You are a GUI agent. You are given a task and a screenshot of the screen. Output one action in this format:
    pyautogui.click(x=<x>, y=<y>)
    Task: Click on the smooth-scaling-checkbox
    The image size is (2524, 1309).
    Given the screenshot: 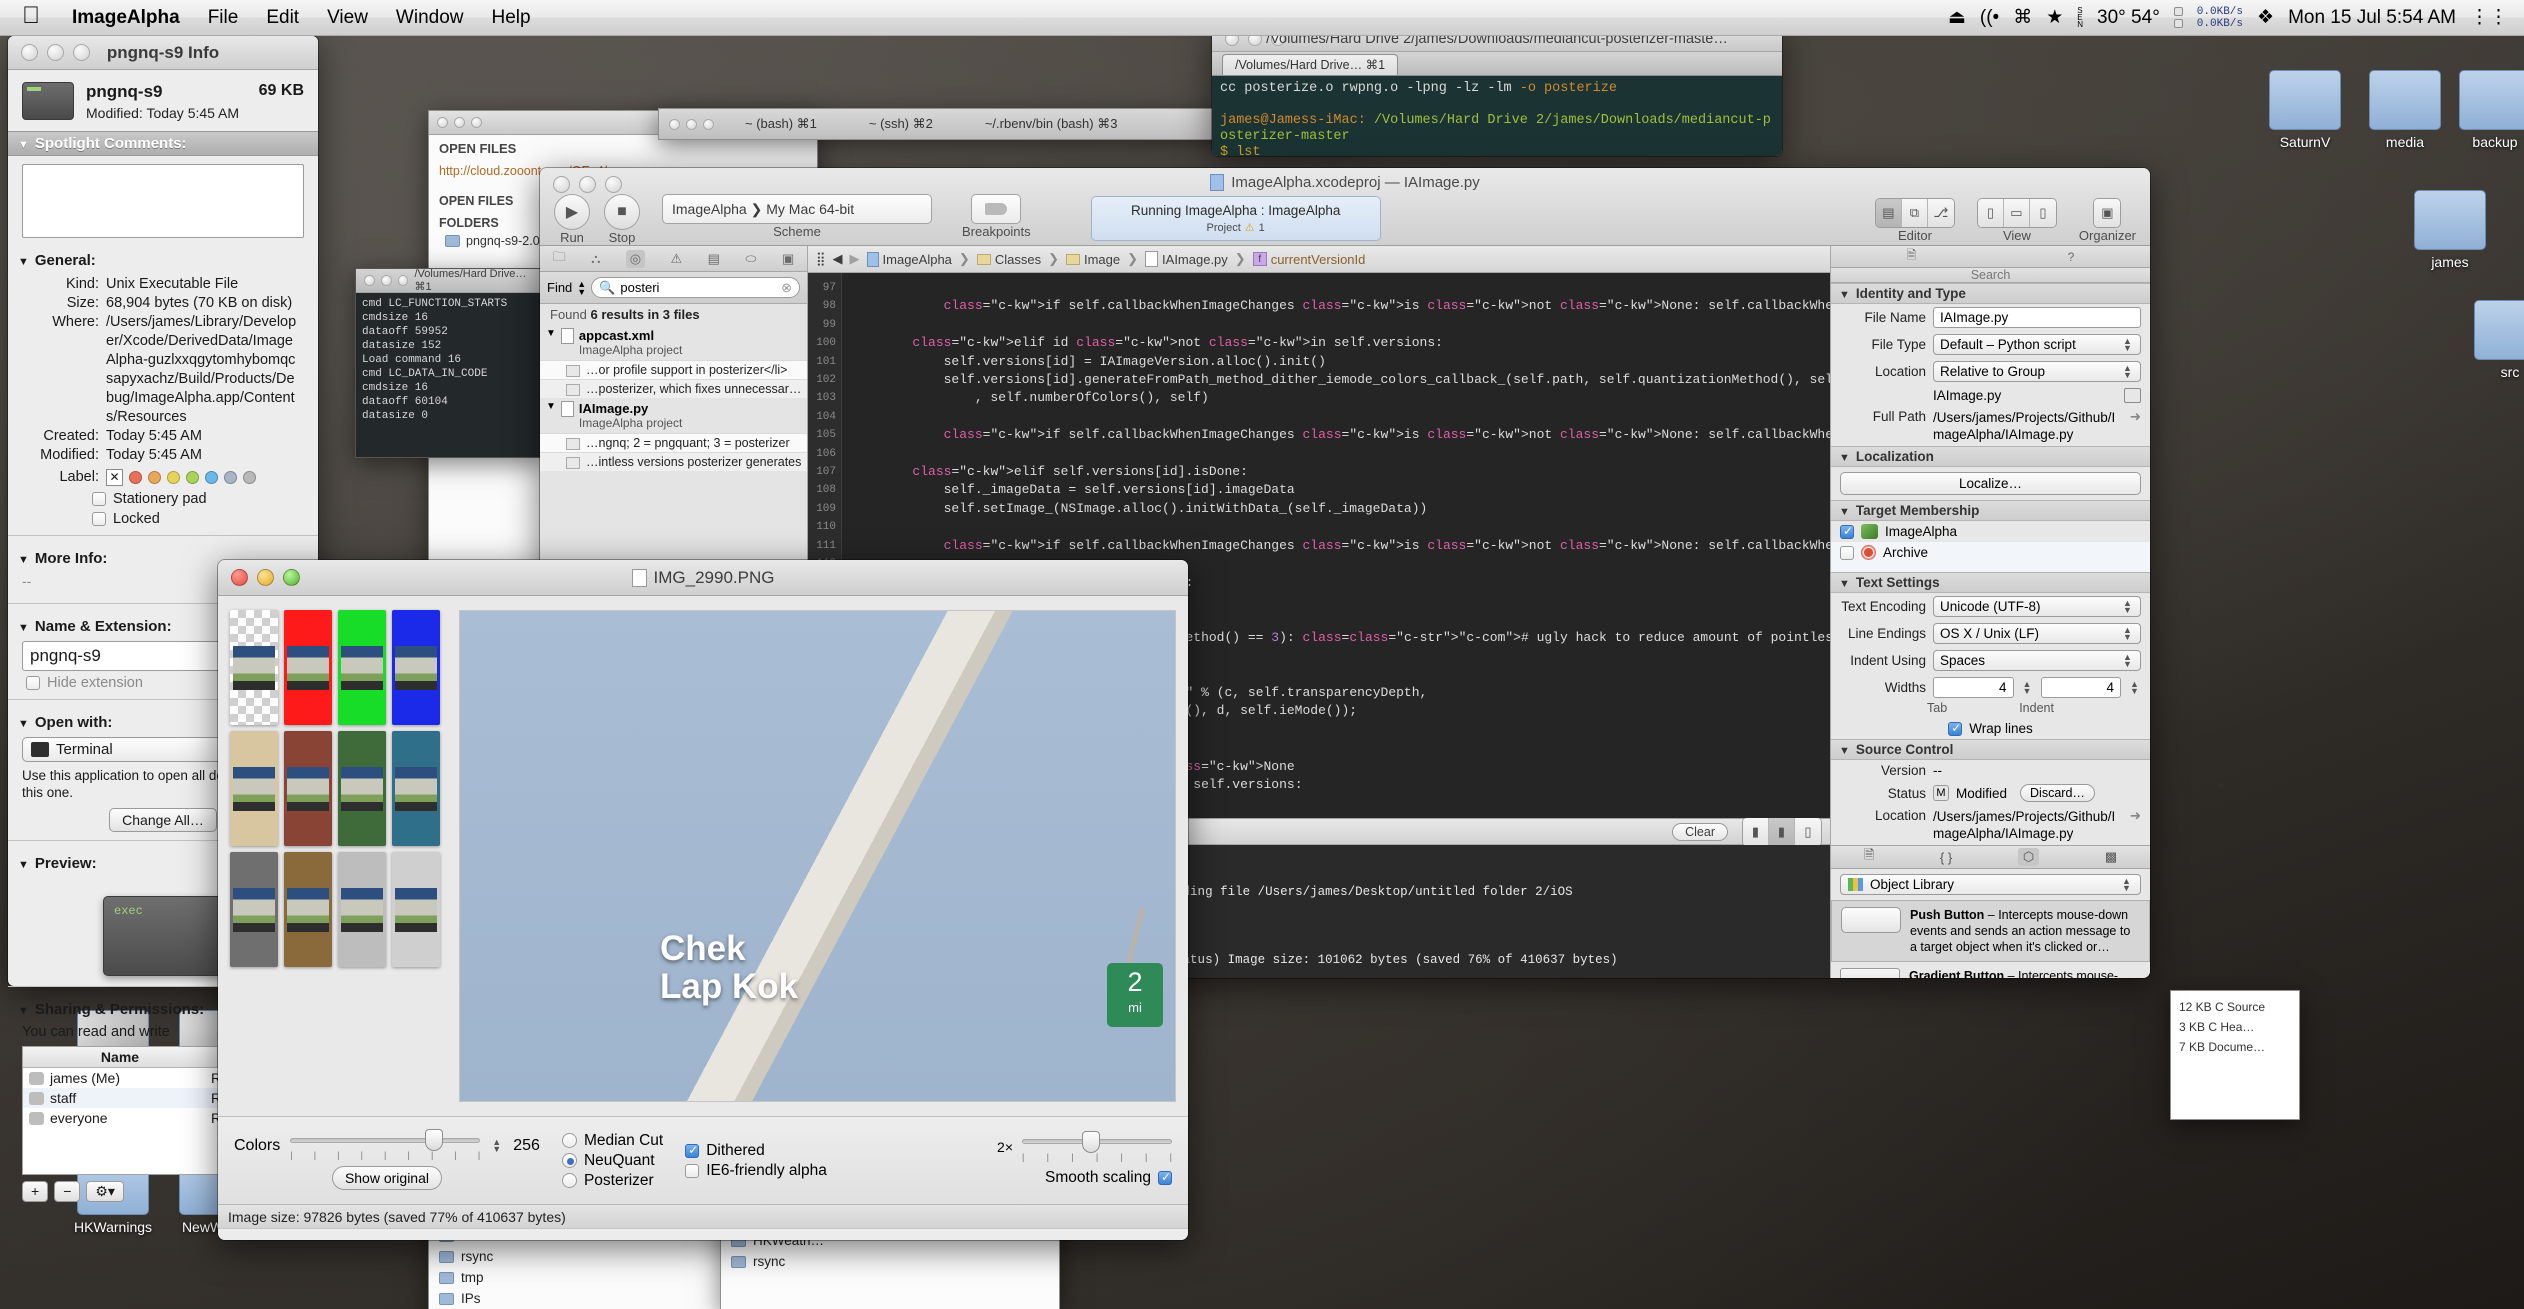 What is the action you would take?
    pyautogui.click(x=1165, y=1177)
    